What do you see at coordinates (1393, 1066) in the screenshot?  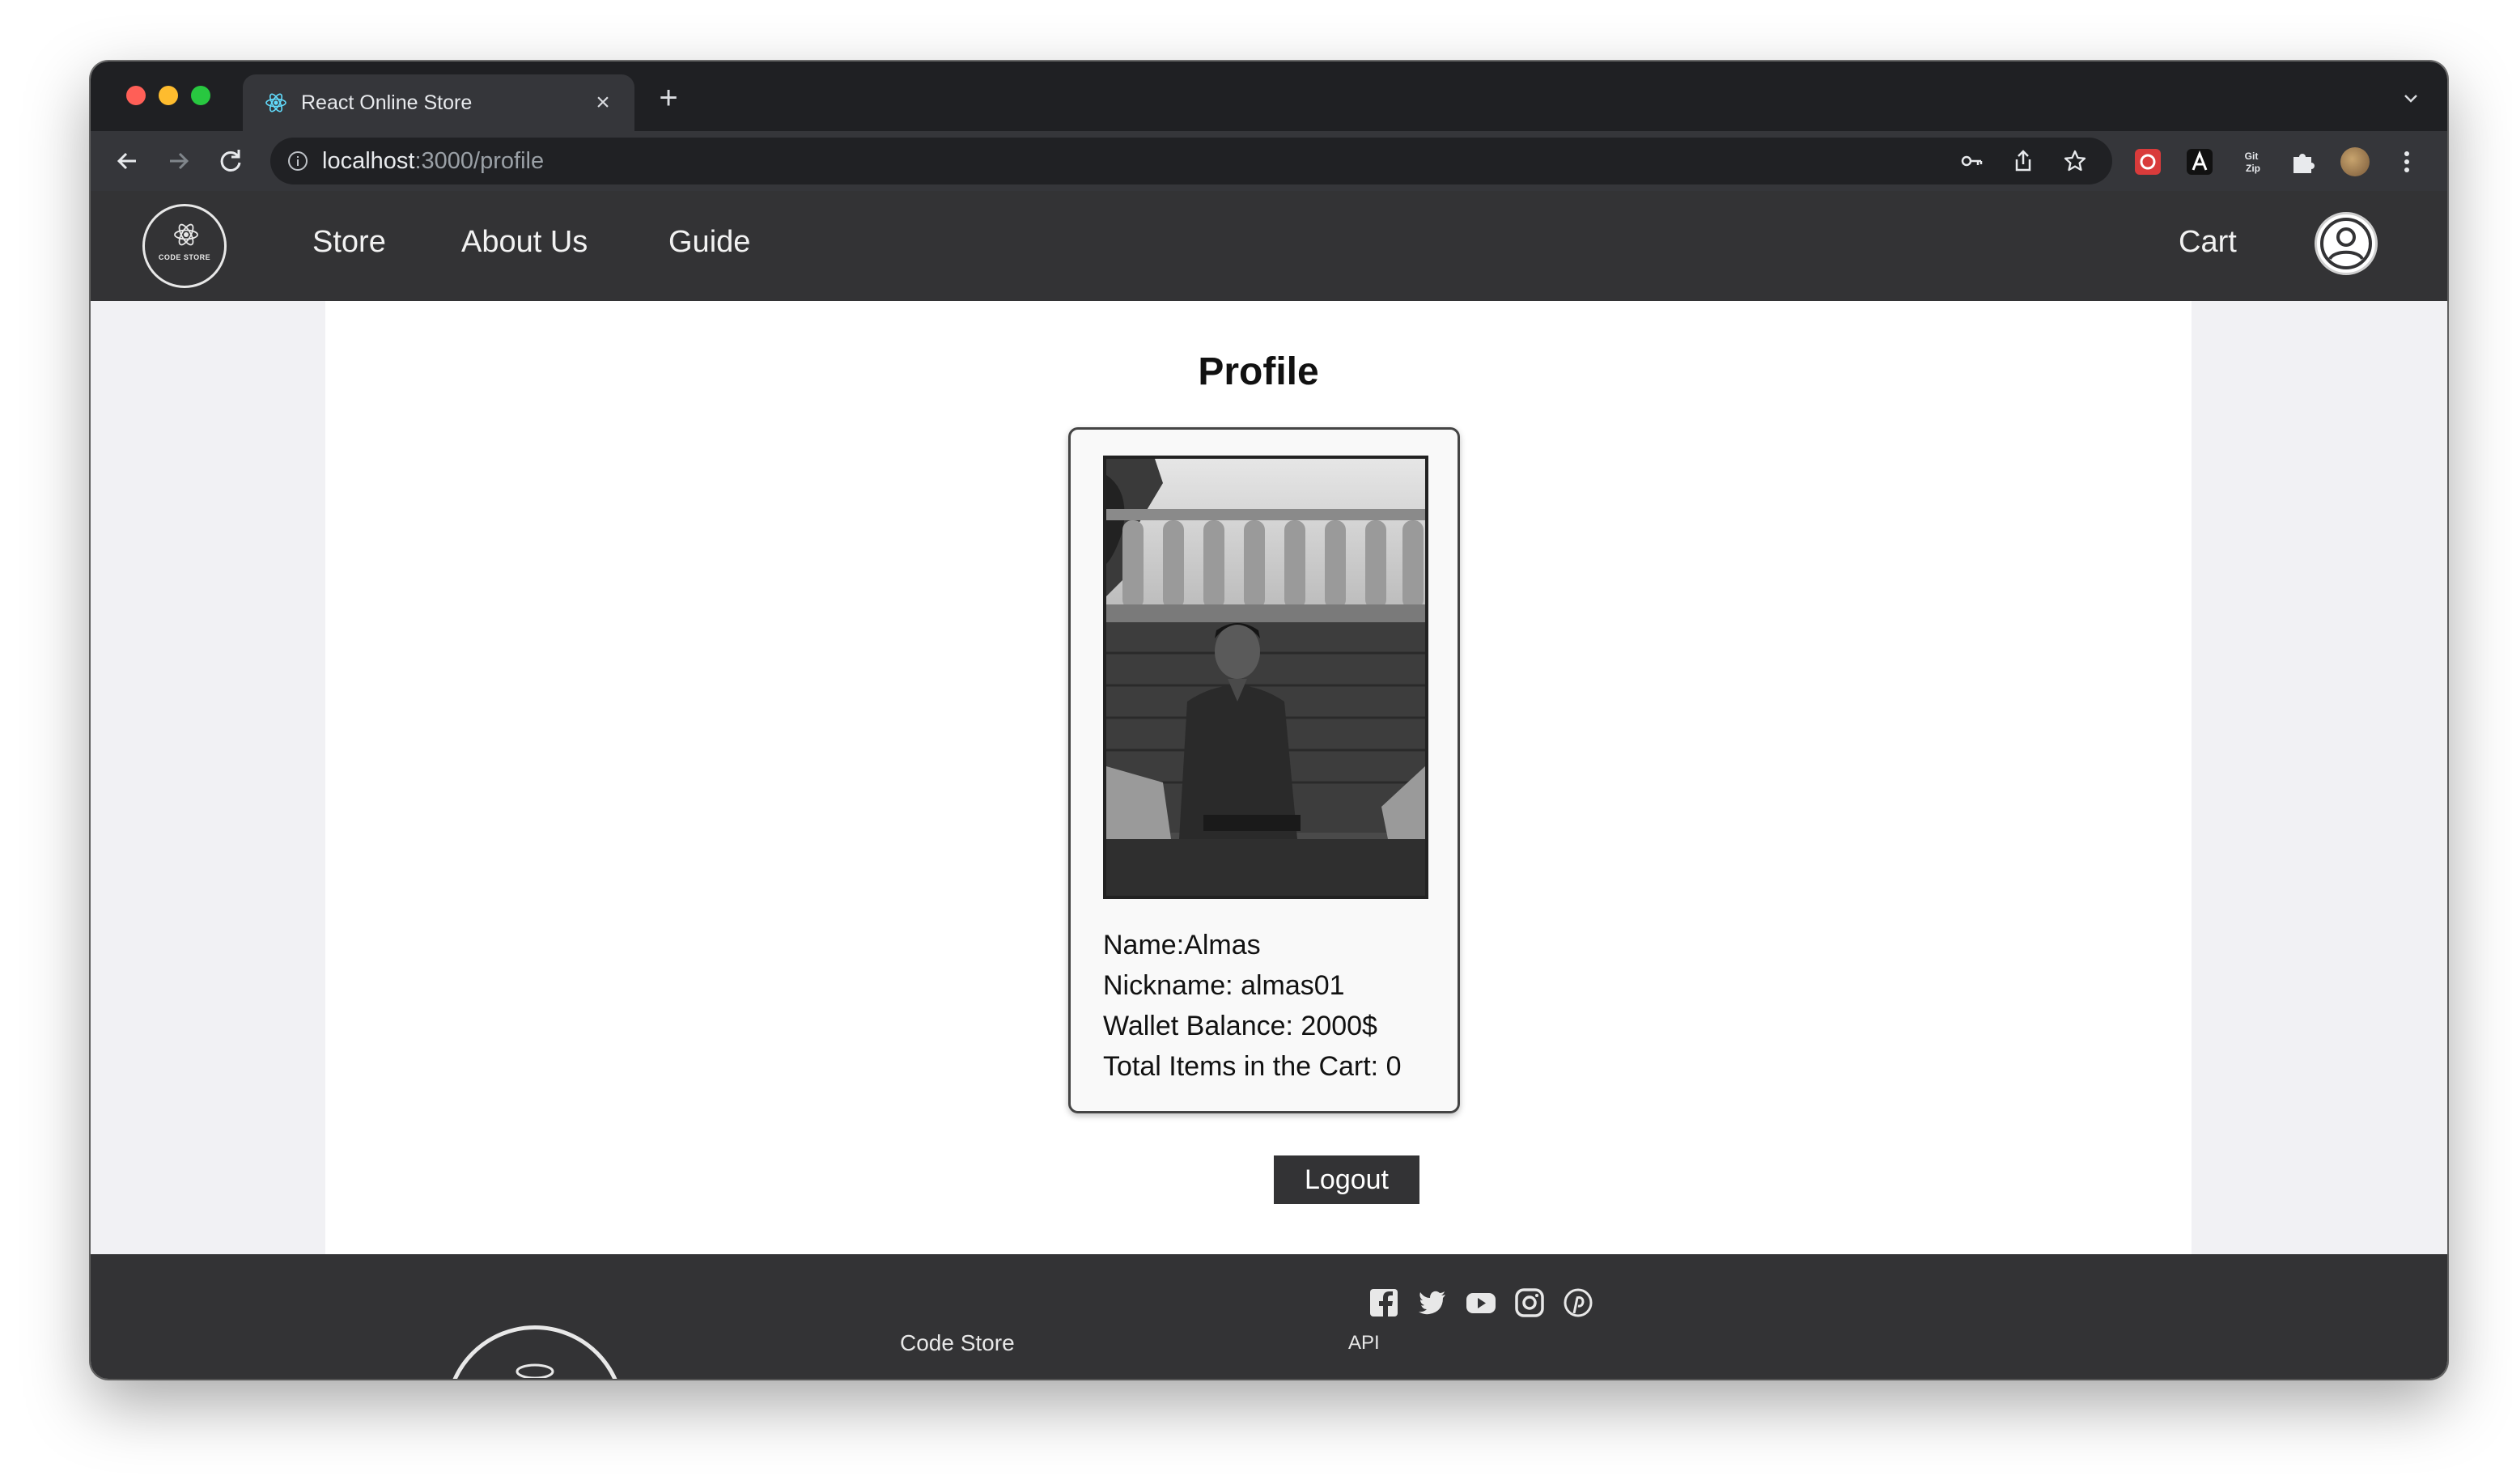 I see `cart-items-value: 0` at bounding box center [1393, 1066].